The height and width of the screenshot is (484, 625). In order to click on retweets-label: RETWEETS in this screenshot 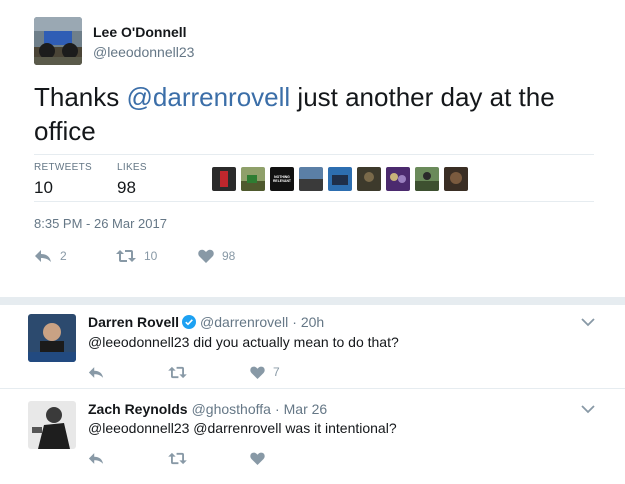, I will do `click(63, 167)`.